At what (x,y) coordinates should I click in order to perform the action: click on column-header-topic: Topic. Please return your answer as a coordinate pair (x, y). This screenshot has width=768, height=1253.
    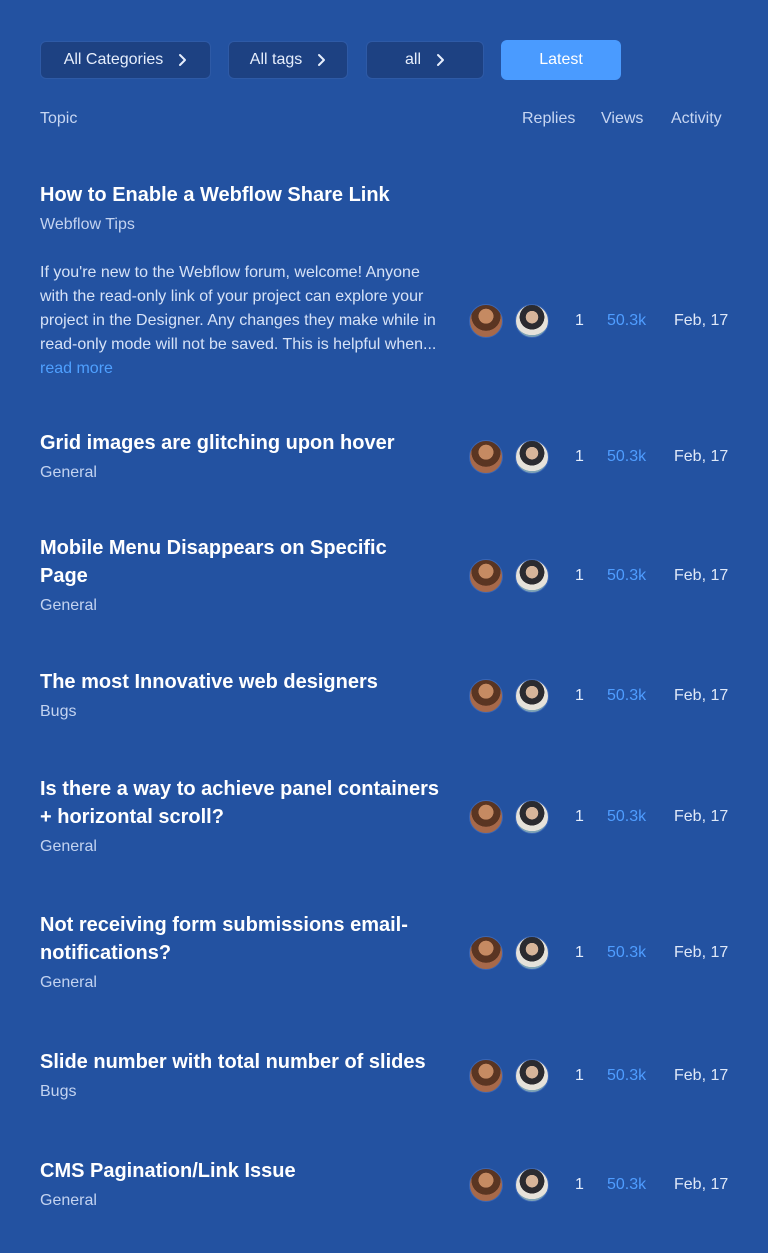
    Looking at the image, I should click on (59, 118).